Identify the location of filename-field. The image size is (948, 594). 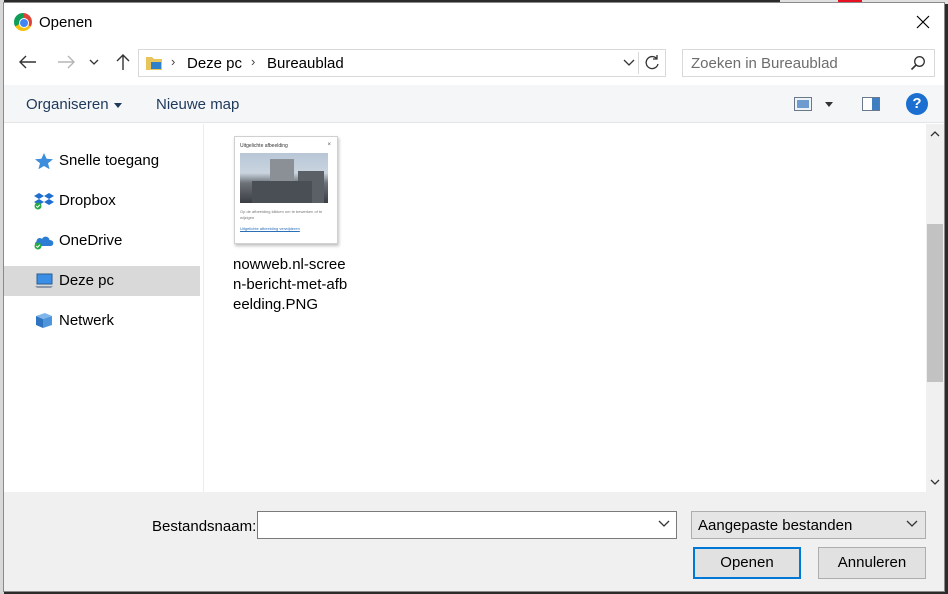
(467, 525).